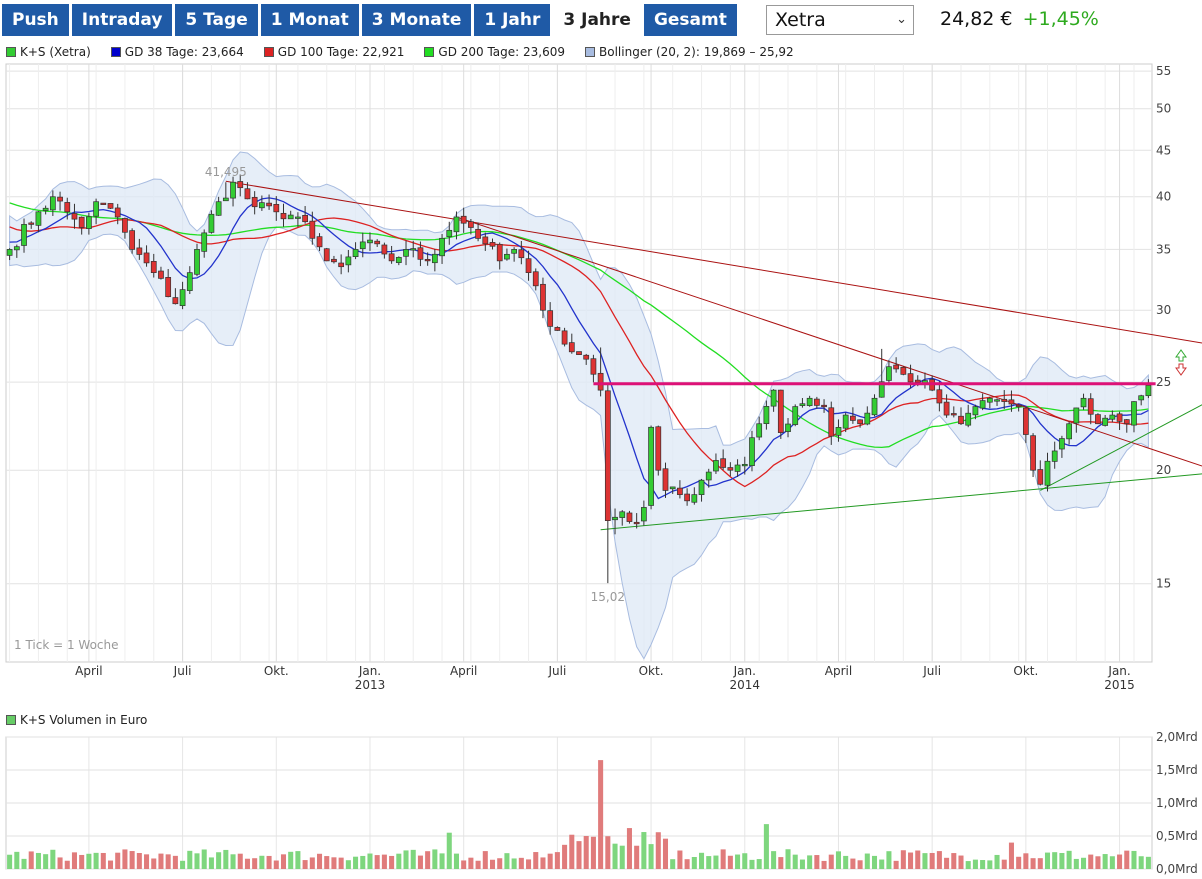  I want to click on x-year-label: 2015, so click(1119, 685).